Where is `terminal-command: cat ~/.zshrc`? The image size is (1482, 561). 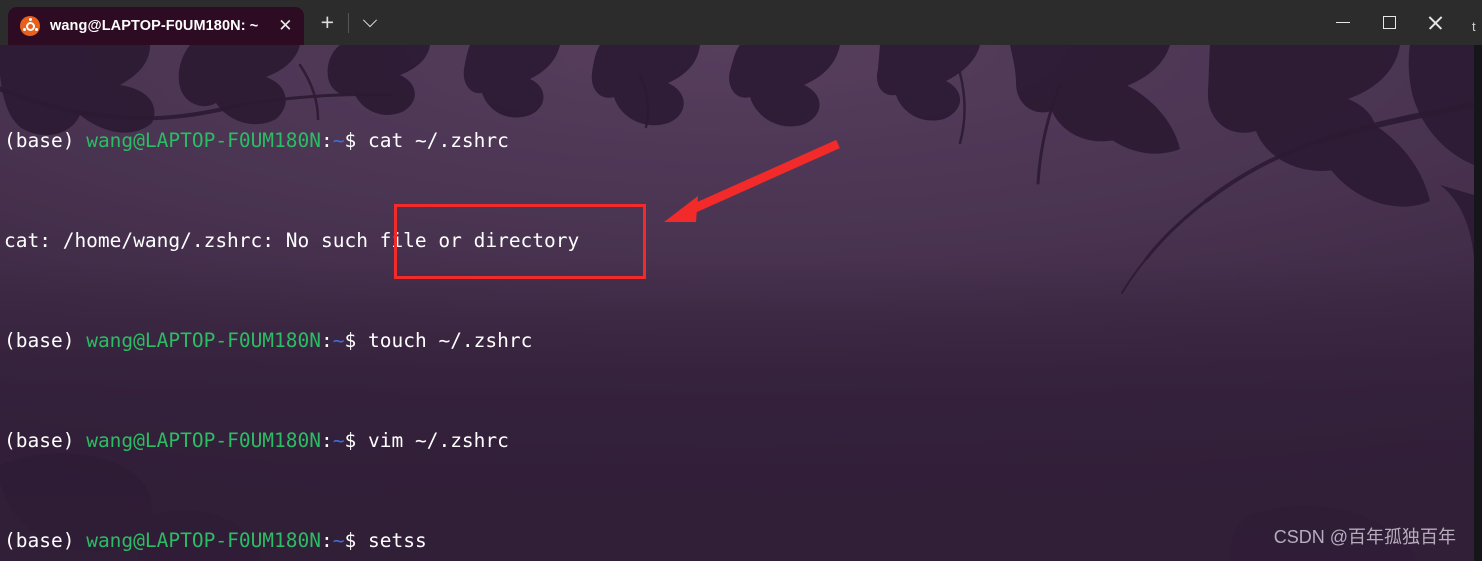 terminal-command: cat ~/.zshrc is located at coordinates (438, 140).